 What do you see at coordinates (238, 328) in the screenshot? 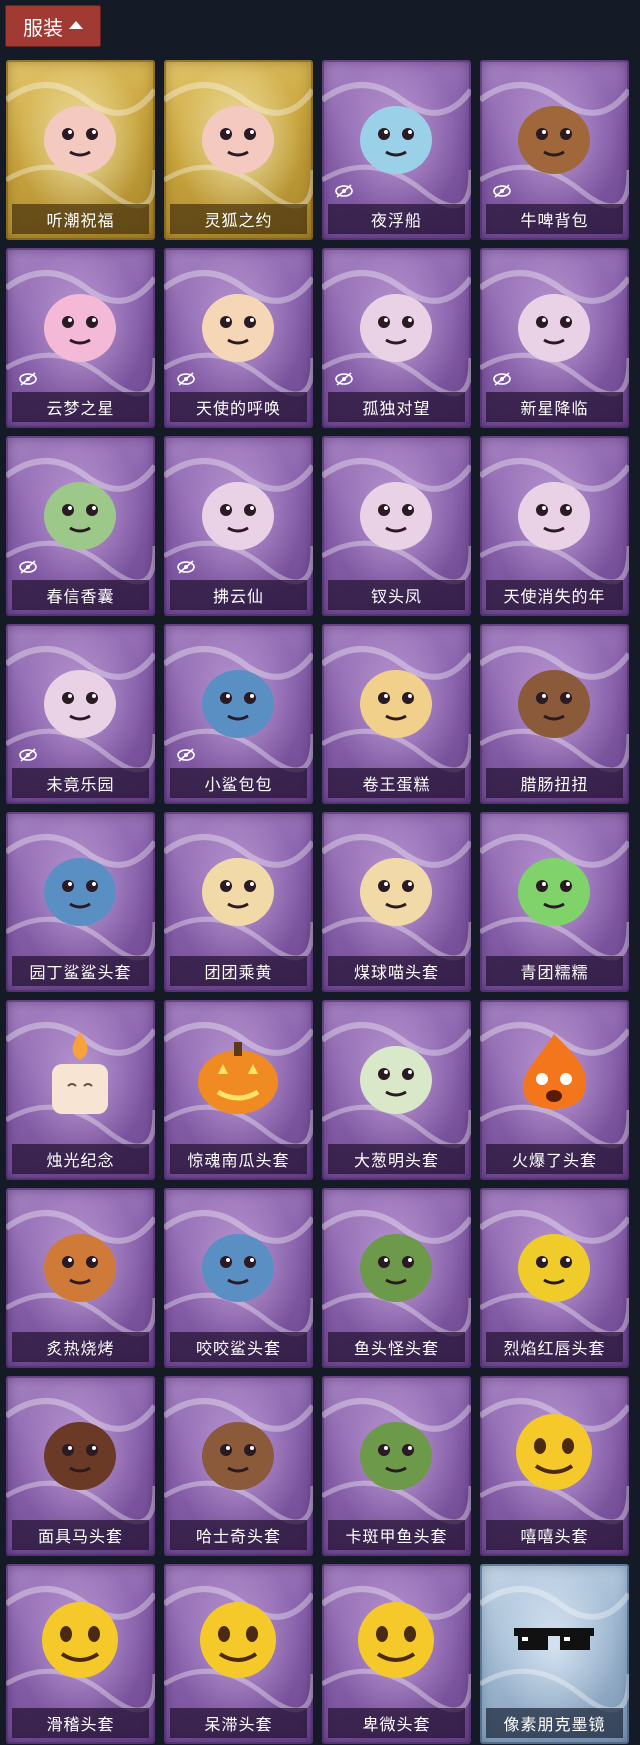
I see `angel-icon` at bounding box center [238, 328].